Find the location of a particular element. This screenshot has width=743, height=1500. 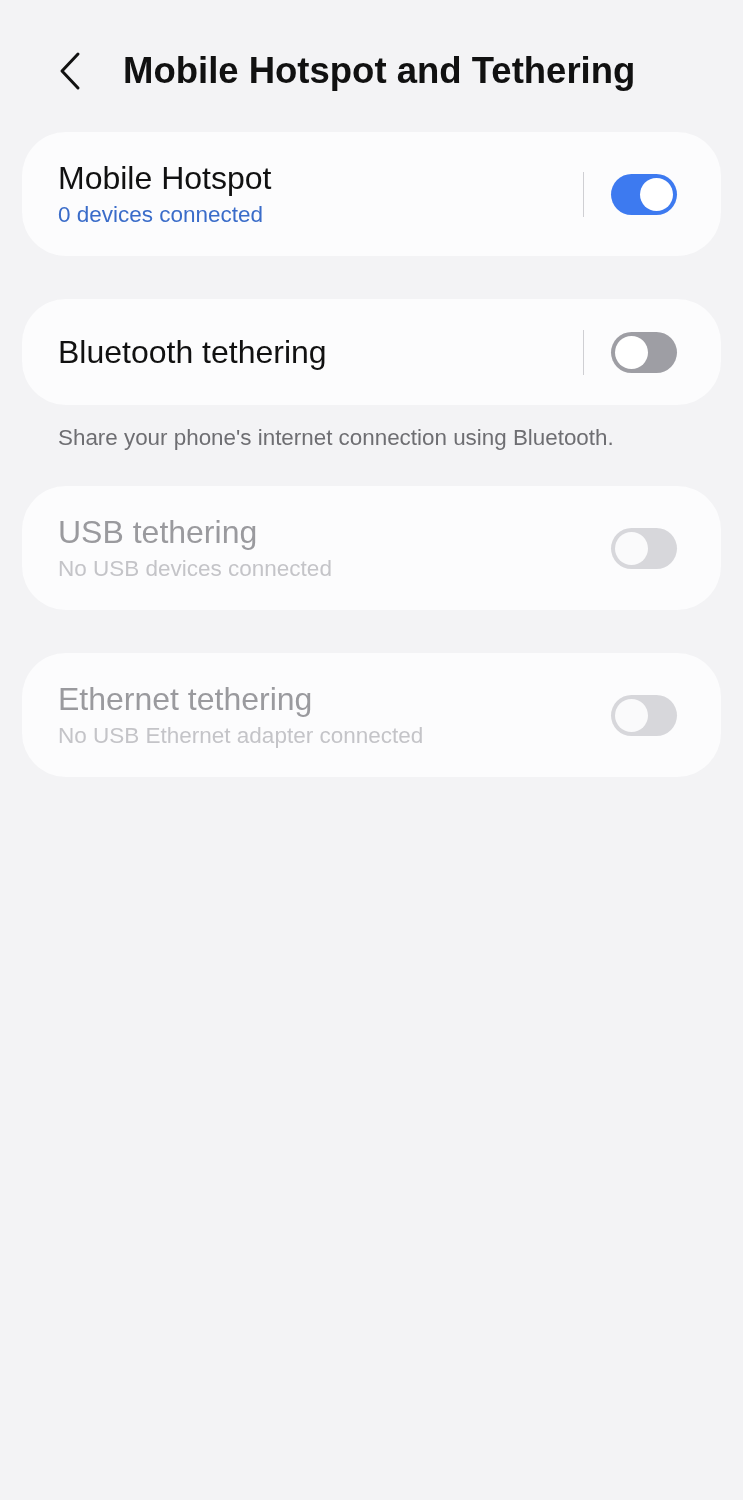

setting-title: Mobile Hotspot is located at coordinates (165, 178).